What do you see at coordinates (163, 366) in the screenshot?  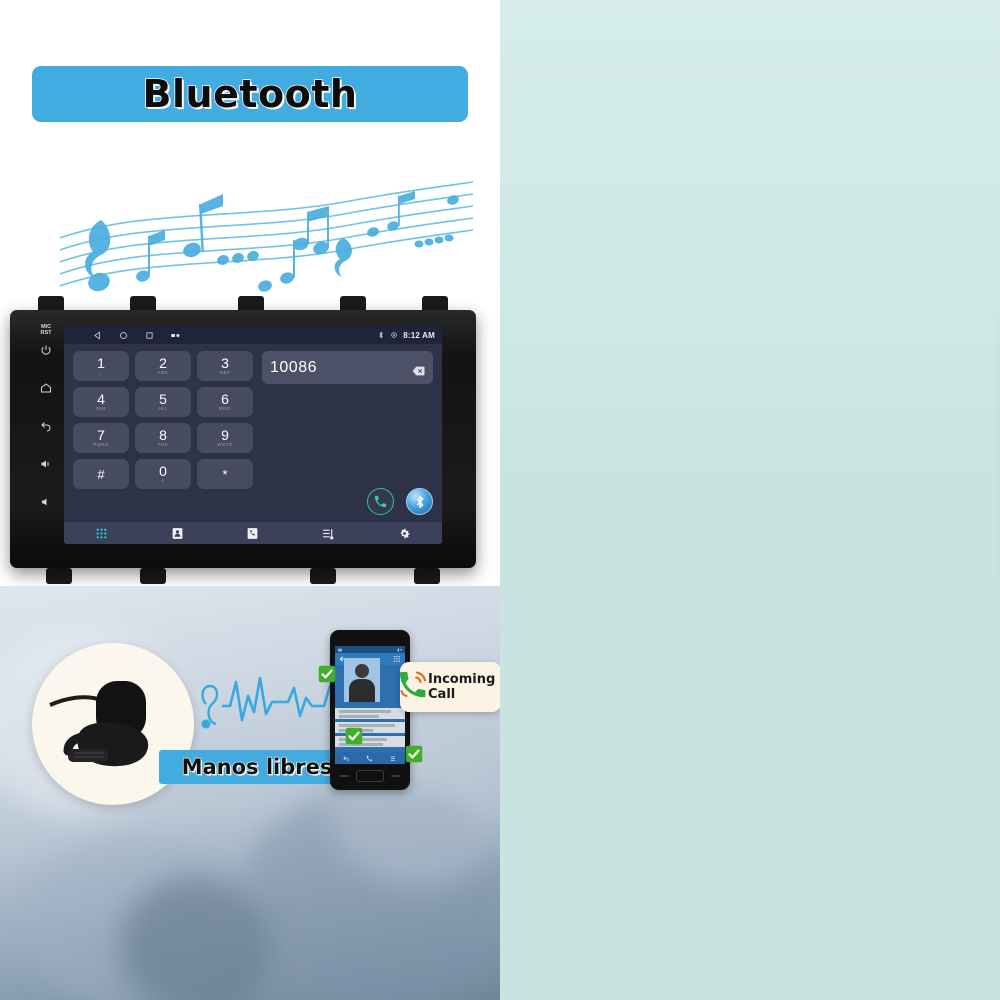 I see `dial-key-2: 2 ABC` at bounding box center [163, 366].